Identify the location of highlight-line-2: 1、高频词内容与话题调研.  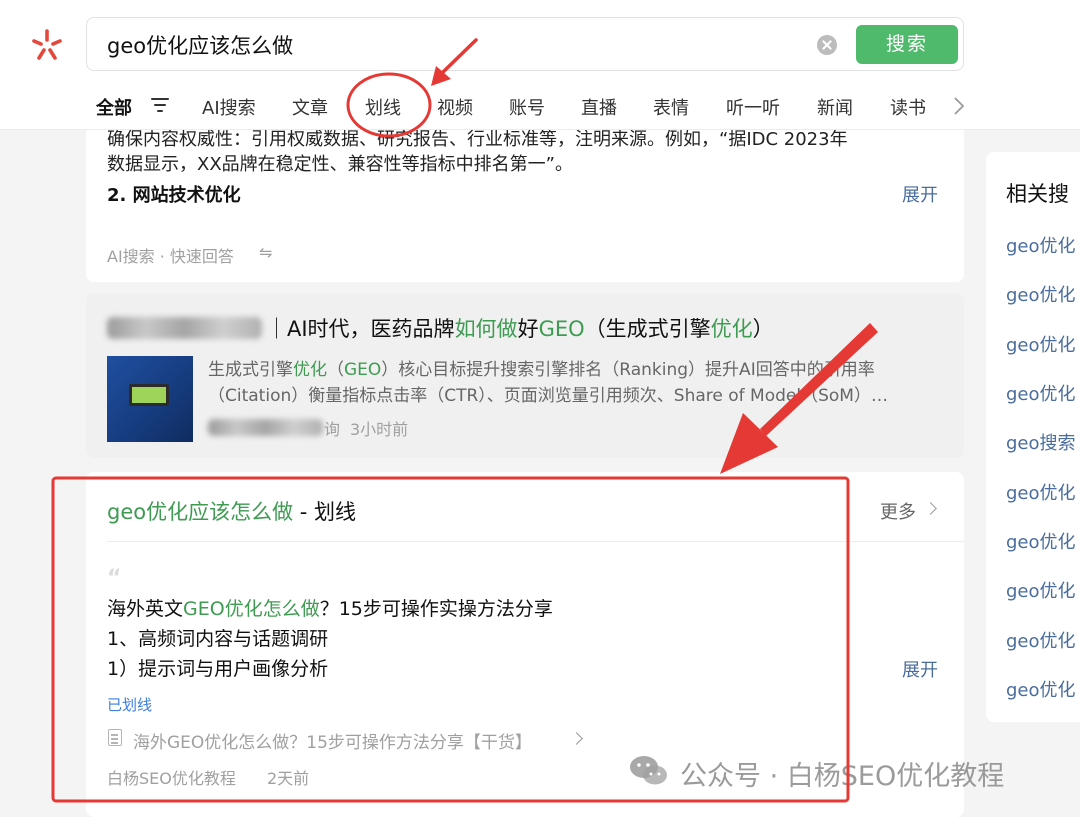
(217, 637).